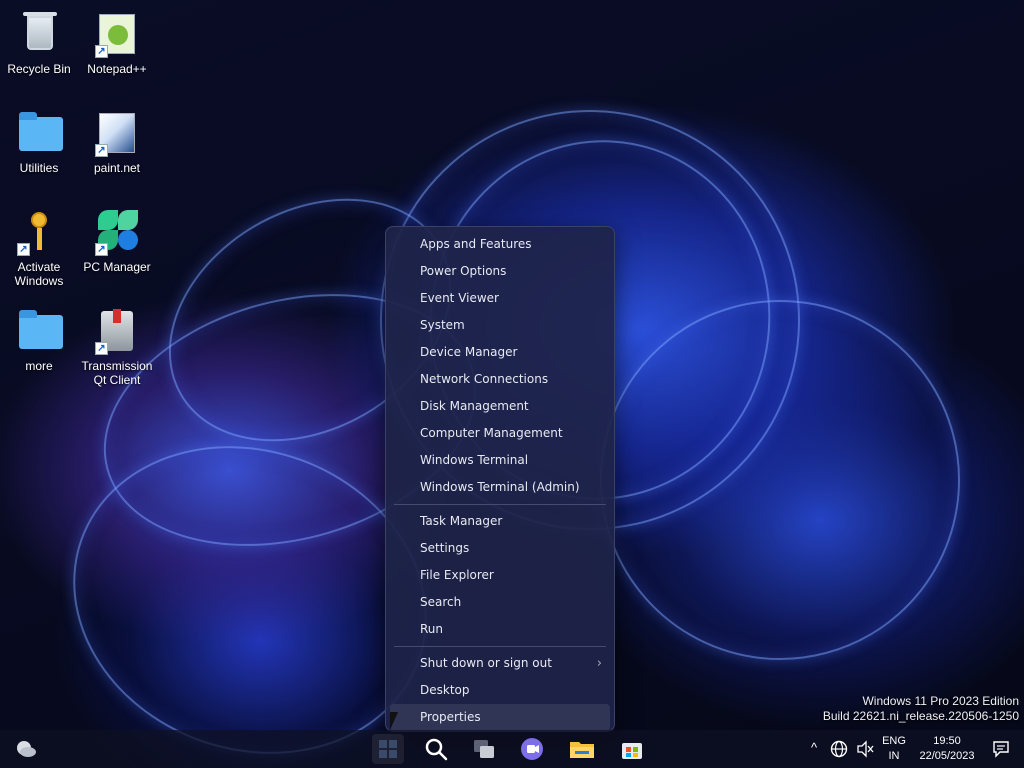 Image resolution: width=1024 pixels, height=768 pixels. I want to click on menu-item-search: Search, so click(500, 602).